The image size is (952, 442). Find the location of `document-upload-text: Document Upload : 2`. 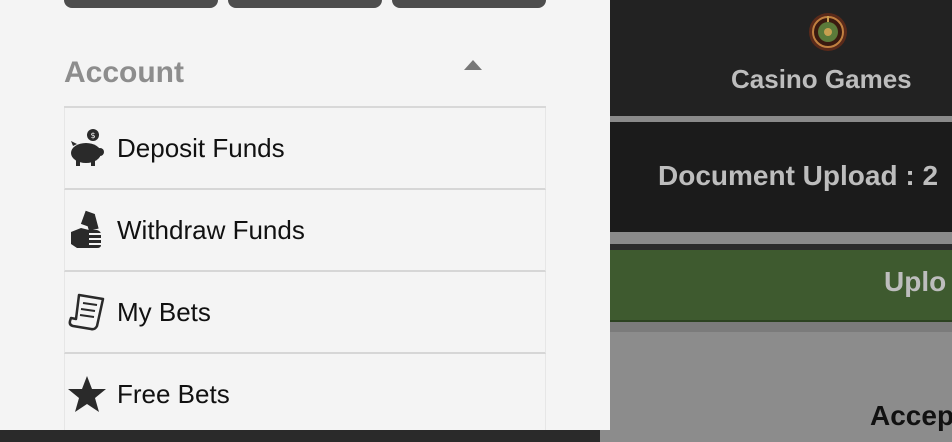

document-upload-text: Document Upload : 2 is located at coordinates (798, 175).